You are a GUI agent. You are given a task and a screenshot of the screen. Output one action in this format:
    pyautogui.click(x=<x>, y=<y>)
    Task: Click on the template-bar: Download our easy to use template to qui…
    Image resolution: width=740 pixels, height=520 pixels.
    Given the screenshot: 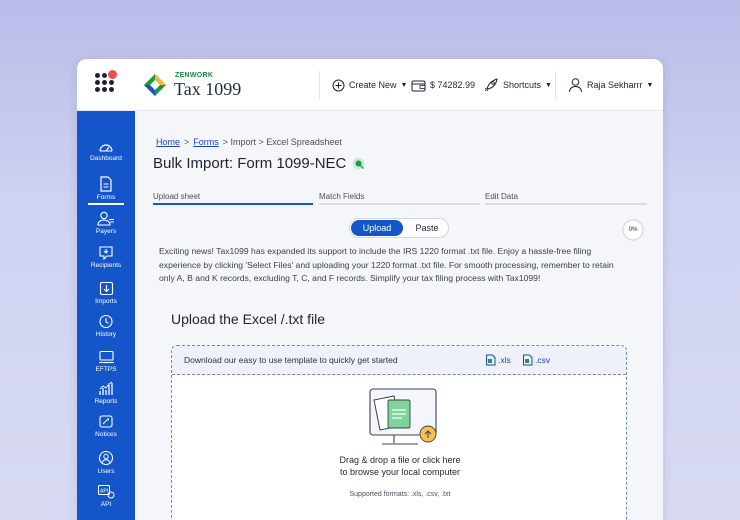 What is the action you would take?
    pyautogui.click(x=399, y=360)
    